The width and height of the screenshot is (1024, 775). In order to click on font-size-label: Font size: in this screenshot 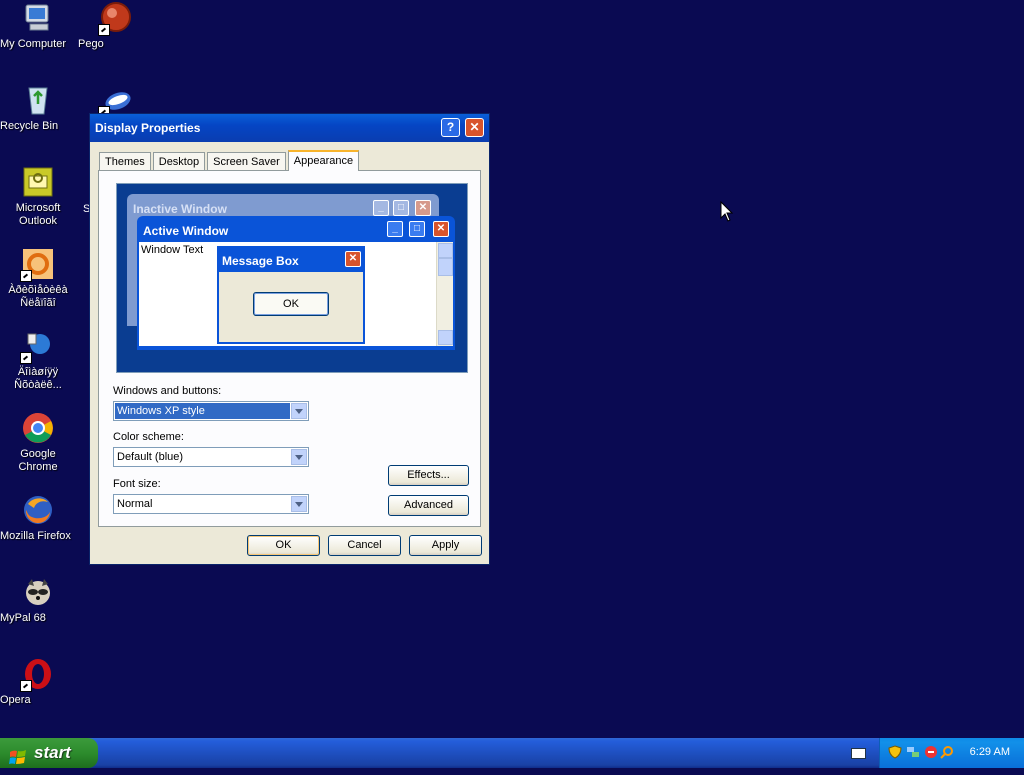, I will do `click(137, 484)`.